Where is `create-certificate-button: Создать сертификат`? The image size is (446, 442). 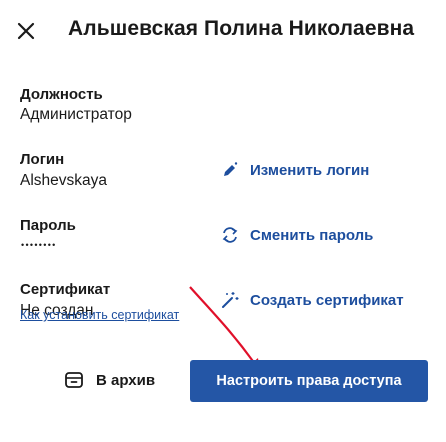 create-certificate-button: Создать сертификат is located at coordinates (312, 300).